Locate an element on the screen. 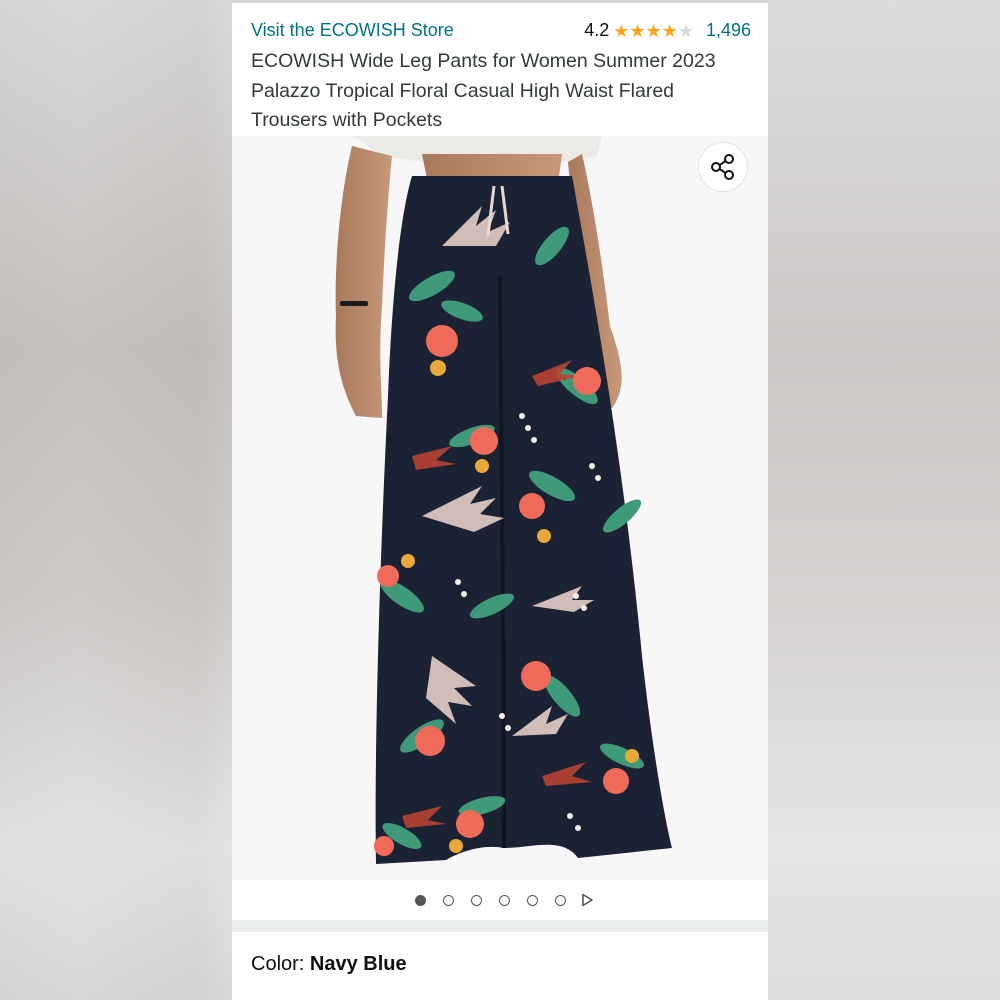 The image size is (1000, 1000). play-next-icon is located at coordinates (587, 900).